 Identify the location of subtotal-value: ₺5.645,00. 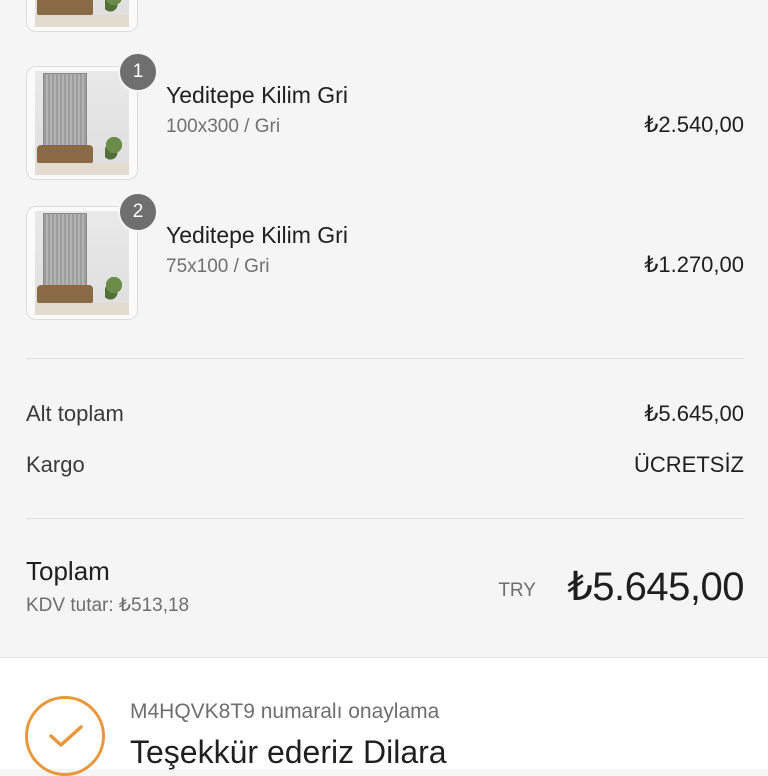
(694, 413).